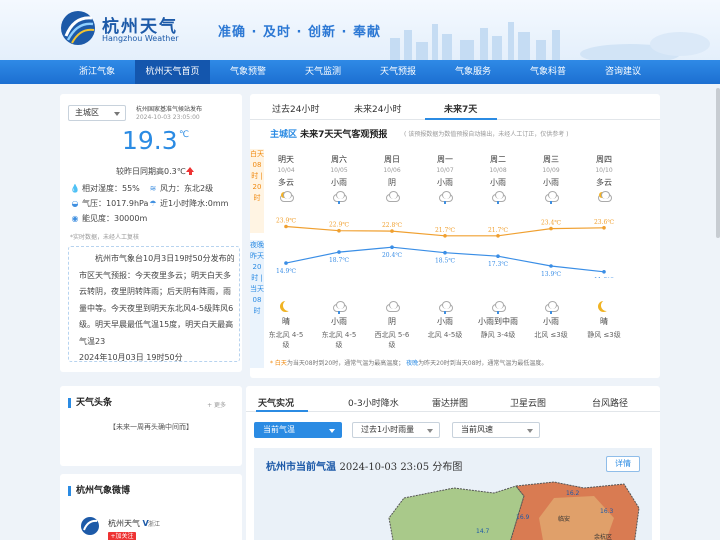 This screenshot has height=540, width=720. Describe the element at coordinates (623, 72) in the screenshot. I see `nav-item-feedback: 咨询建议` at that location.